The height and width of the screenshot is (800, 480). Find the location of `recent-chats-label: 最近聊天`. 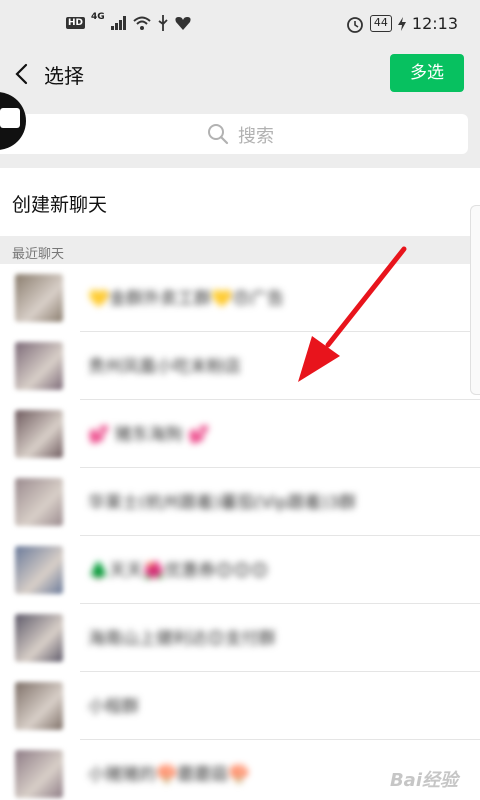

recent-chats-label: 最近聊天 is located at coordinates (38, 254).